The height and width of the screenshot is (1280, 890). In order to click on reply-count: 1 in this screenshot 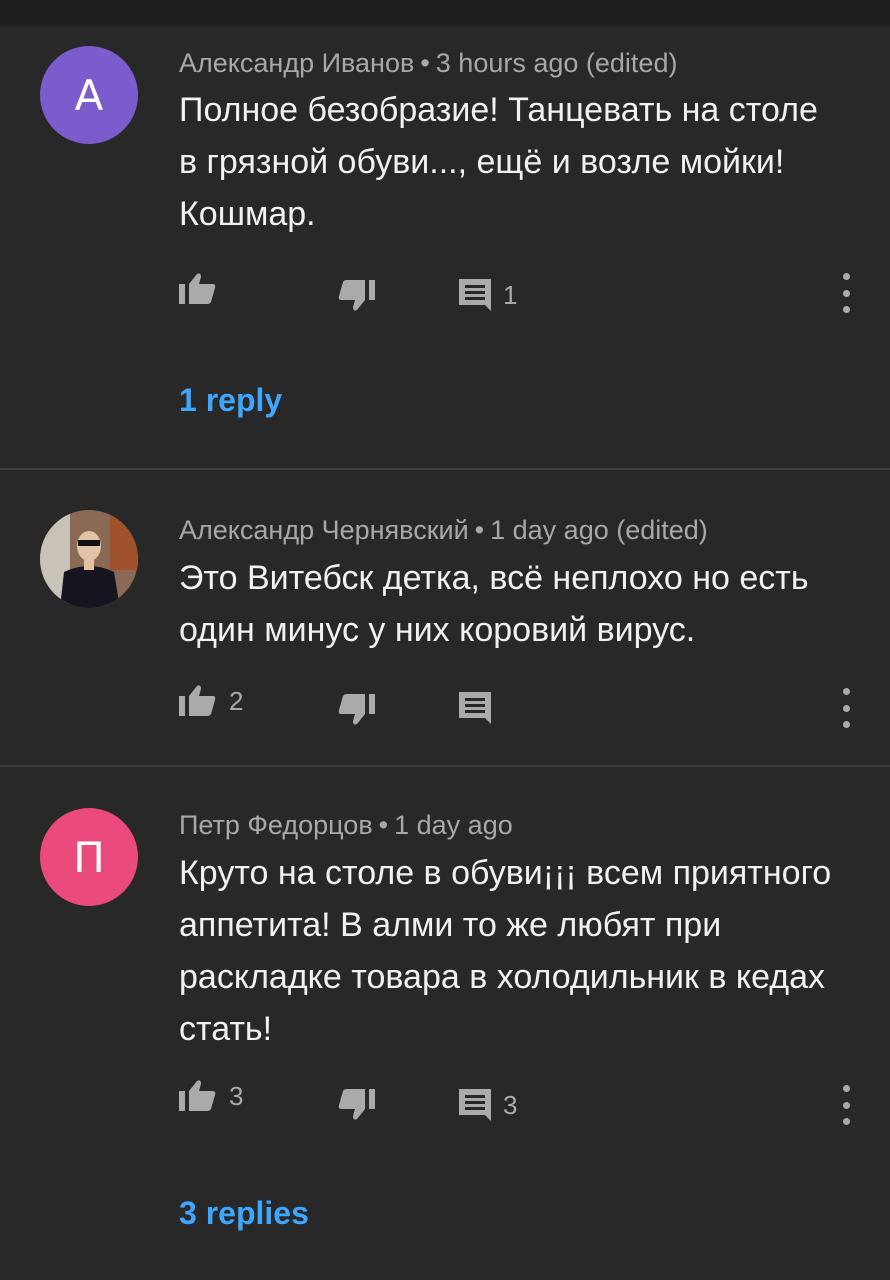, I will do `click(510, 294)`.